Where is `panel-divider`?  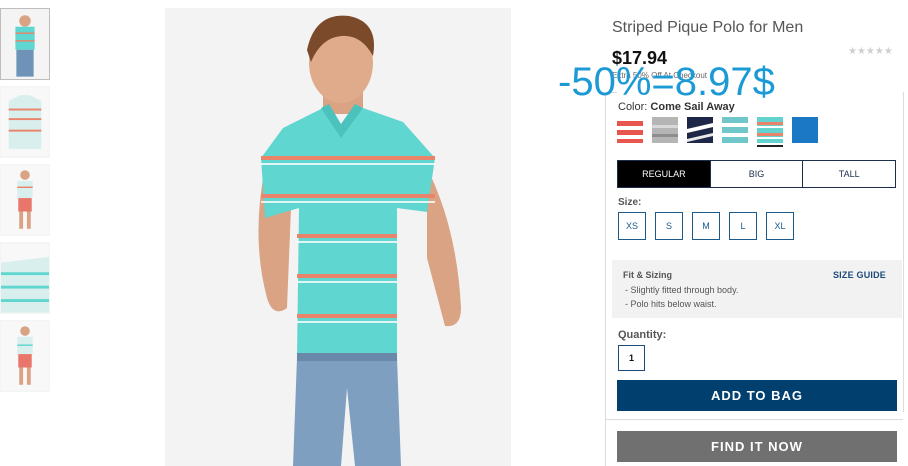 panel-divider is located at coordinates (754, 419).